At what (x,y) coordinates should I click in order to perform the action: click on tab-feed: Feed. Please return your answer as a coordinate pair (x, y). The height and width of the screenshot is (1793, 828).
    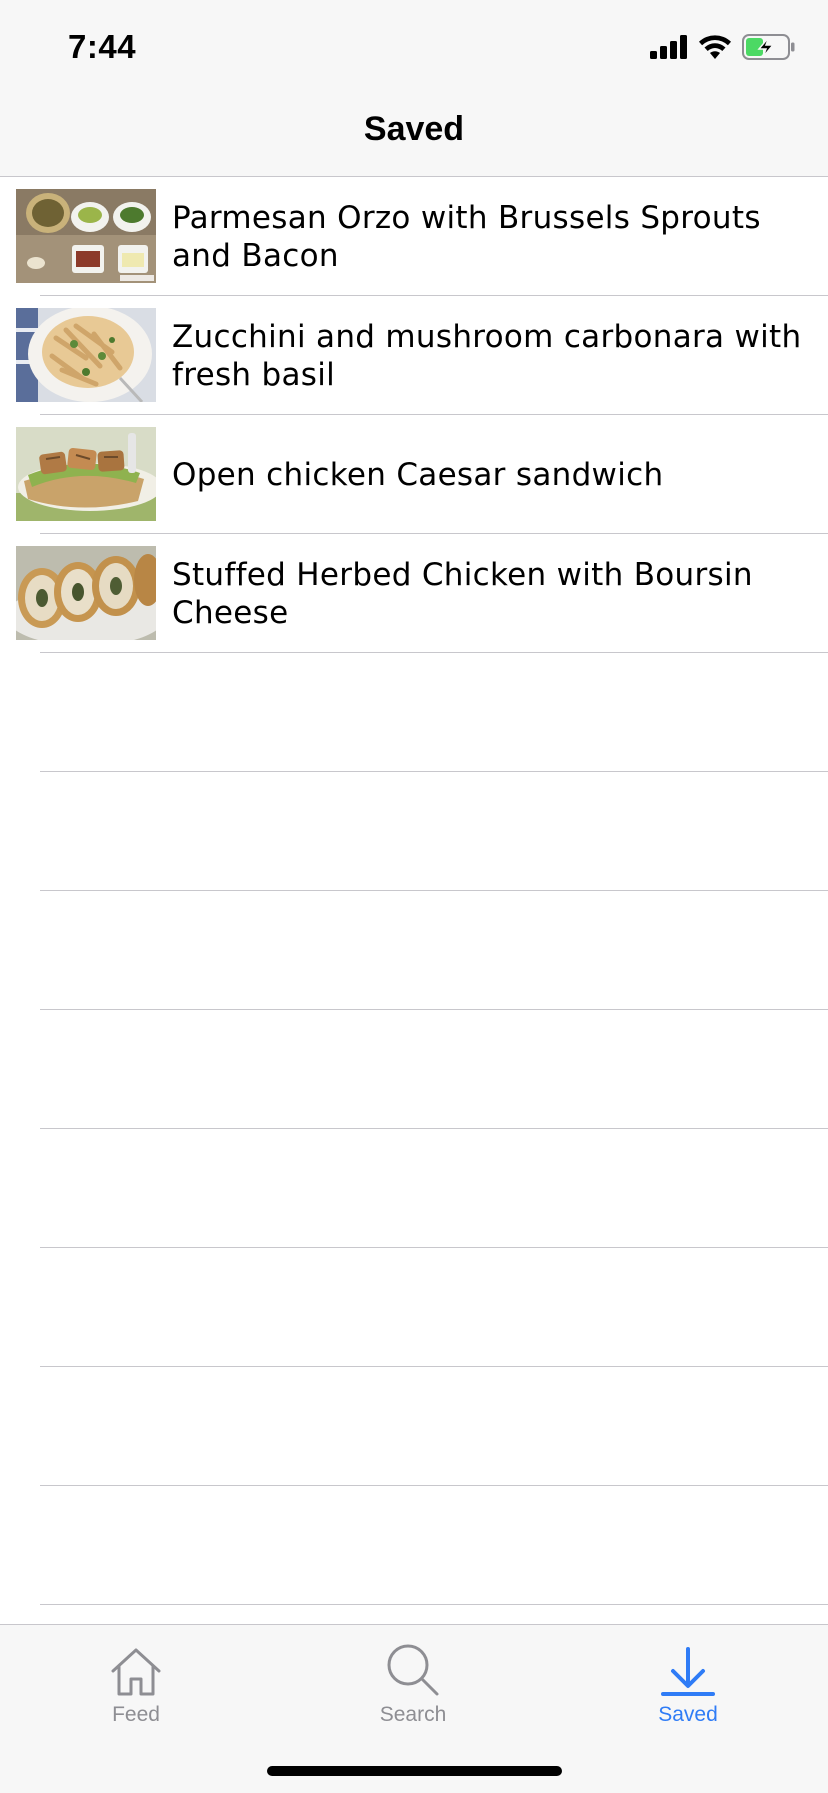
    Looking at the image, I should click on (136, 1682).